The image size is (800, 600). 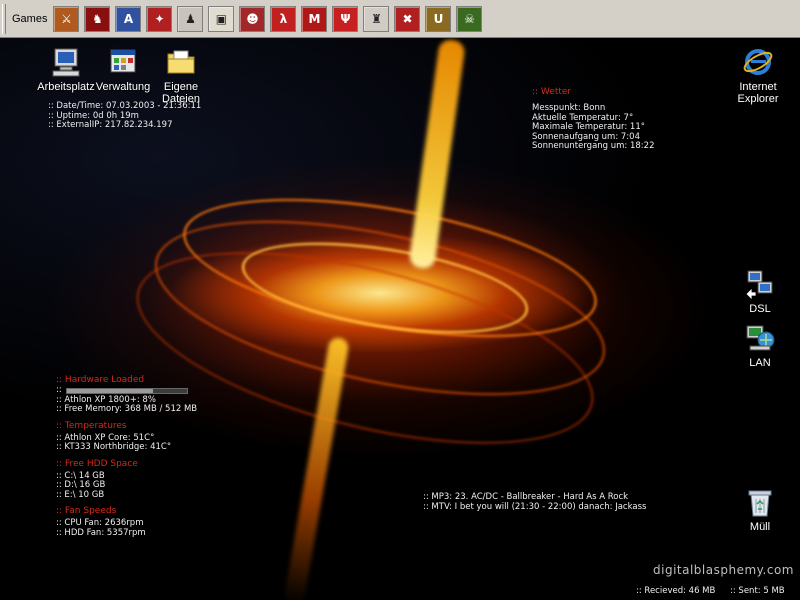 I want to click on robot-icon: ▣, so click(x=221, y=18).